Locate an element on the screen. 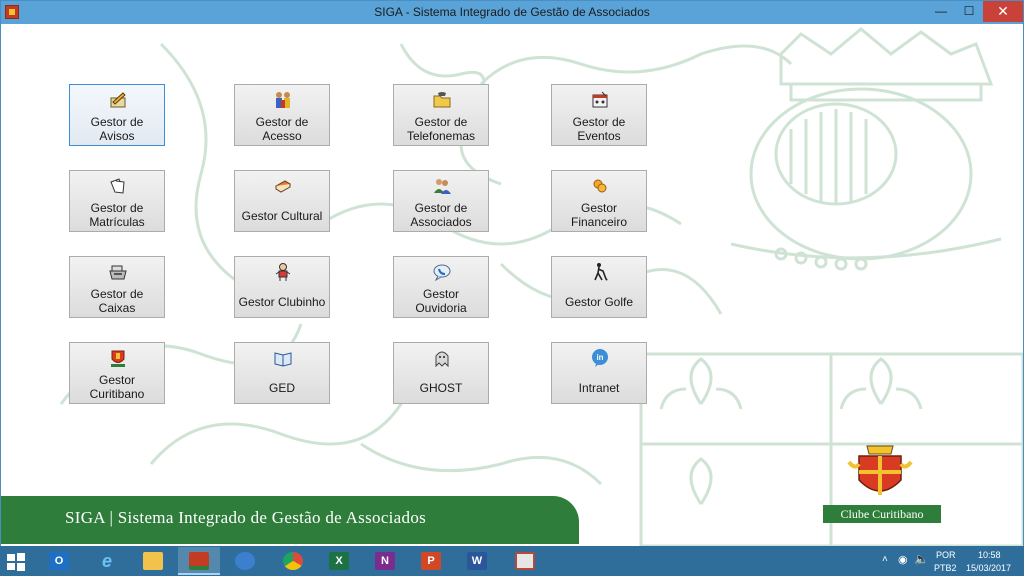 This screenshot has width=1024, height=576. documents-pen-icon is located at coordinates (117, 186).